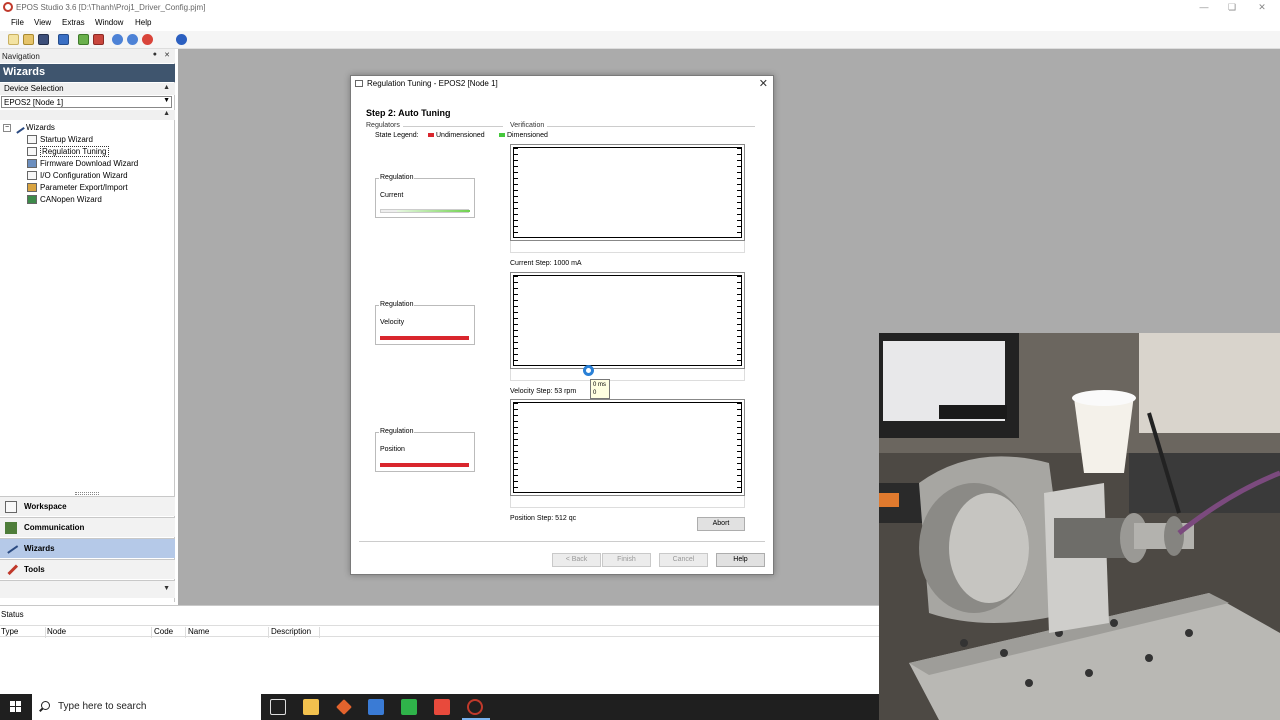  What do you see at coordinates (562, 84) in the screenshot?
I see `dialog-title-bar: Regulation Tuning - EPOS2 [Node 1]` at bounding box center [562, 84].